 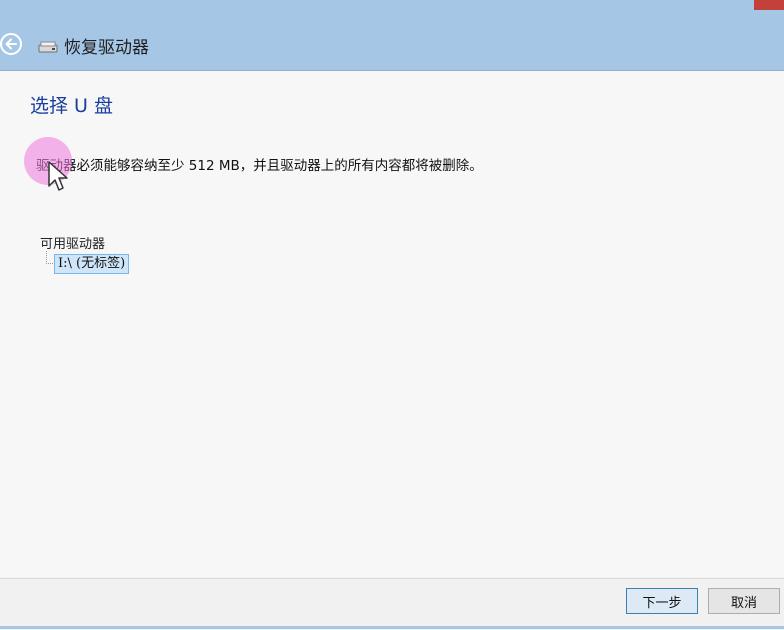 What do you see at coordinates (392, 604) in the screenshot?
I see `wizard-footer: 下一步 取消` at bounding box center [392, 604].